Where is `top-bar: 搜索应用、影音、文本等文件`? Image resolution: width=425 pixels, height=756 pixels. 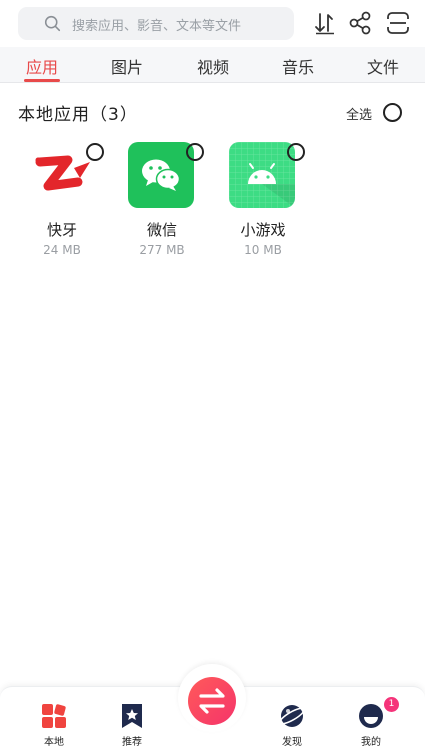 top-bar: 搜索应用、影音、文本等文件 is located at coordinates (212, 23).